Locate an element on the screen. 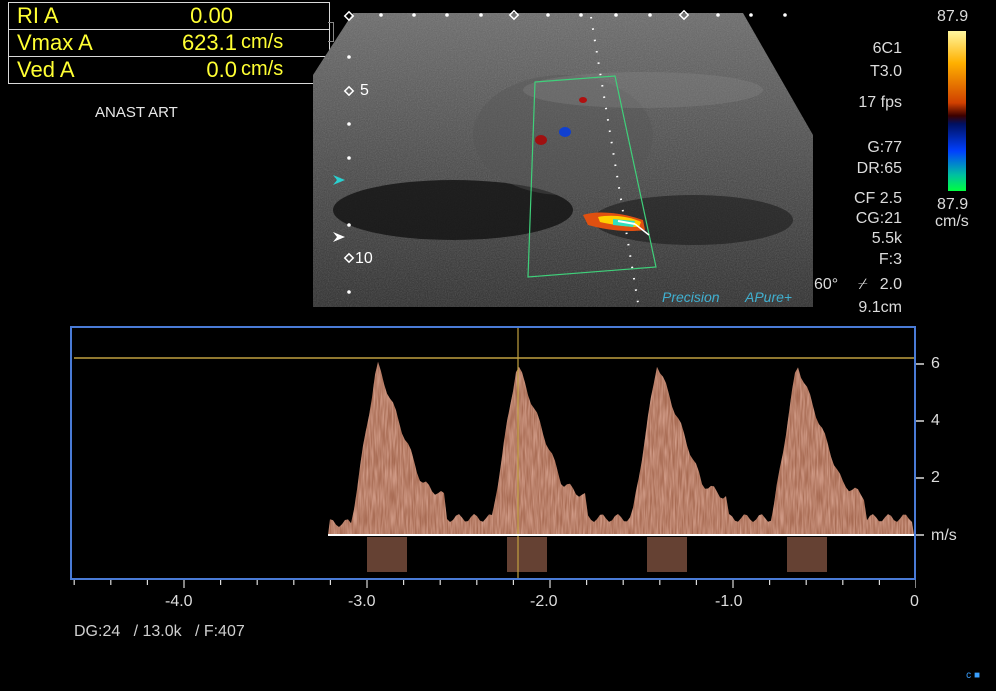 The width and height of the screenshot is (996, 691). x-tick-neg2: -2.0 is located at coordinates (544, 601).